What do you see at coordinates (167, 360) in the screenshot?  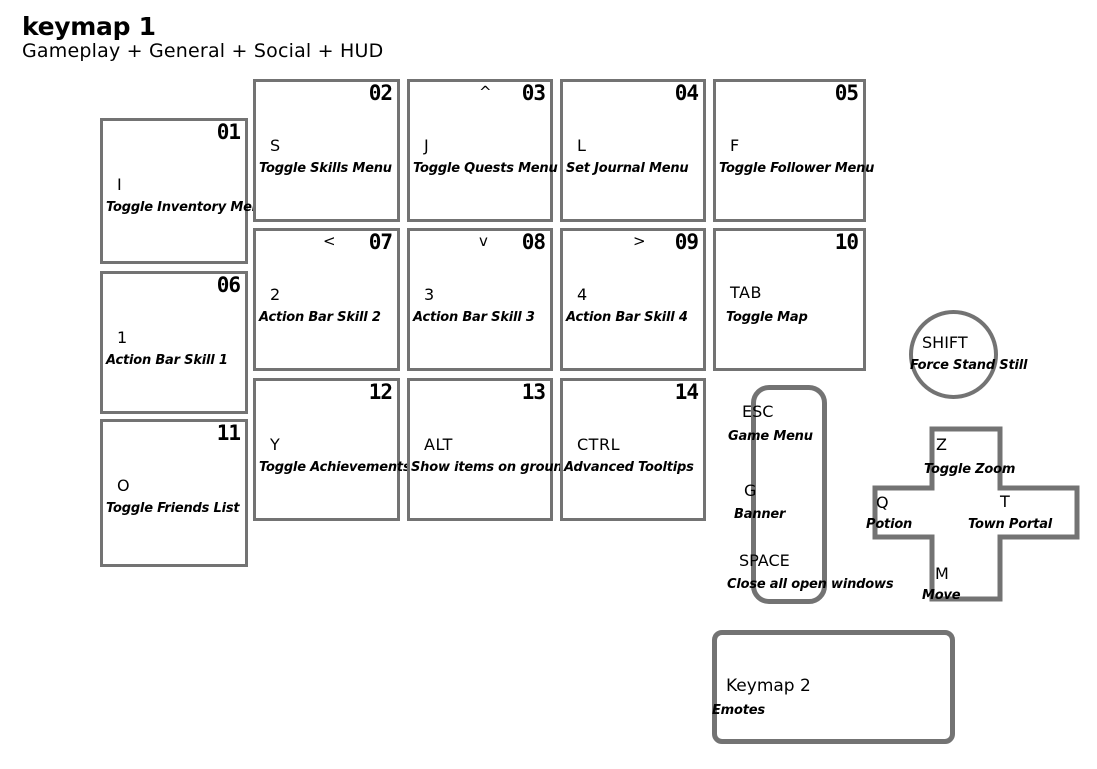 I see `key-action-06: Action Bar Skill 1` at bounding box center [167, 360].